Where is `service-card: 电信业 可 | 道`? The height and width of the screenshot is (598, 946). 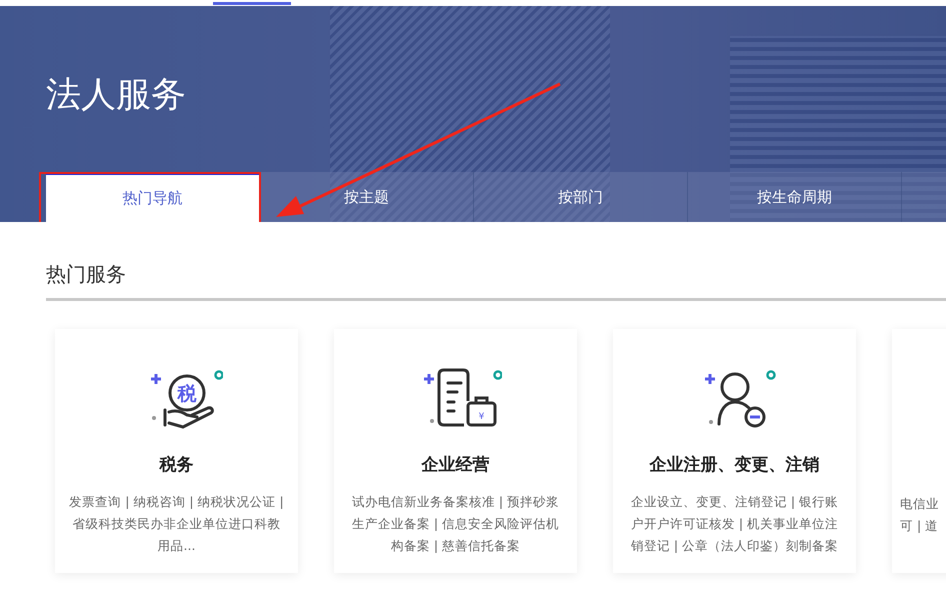 service-card: 电信业 可 | 道 is located at coordinates (919, 451).